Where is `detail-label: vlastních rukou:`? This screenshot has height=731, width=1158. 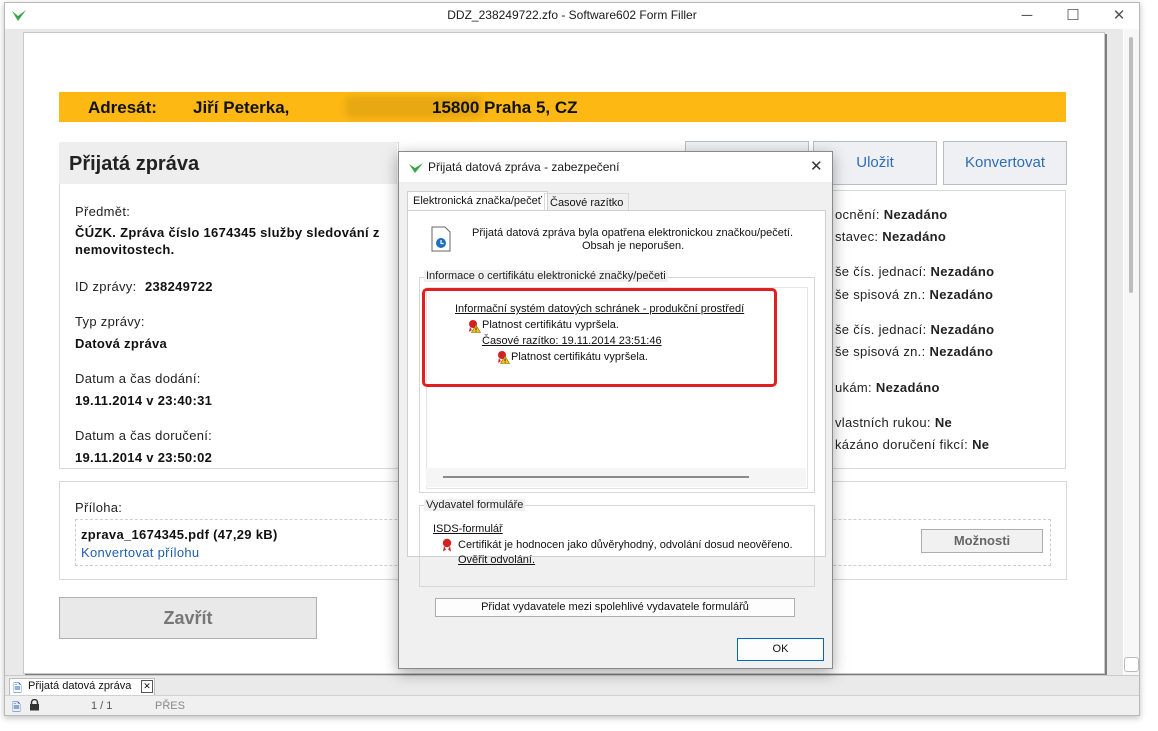 detail-label: vlastních rukou: is located at coordinates (883, 422).